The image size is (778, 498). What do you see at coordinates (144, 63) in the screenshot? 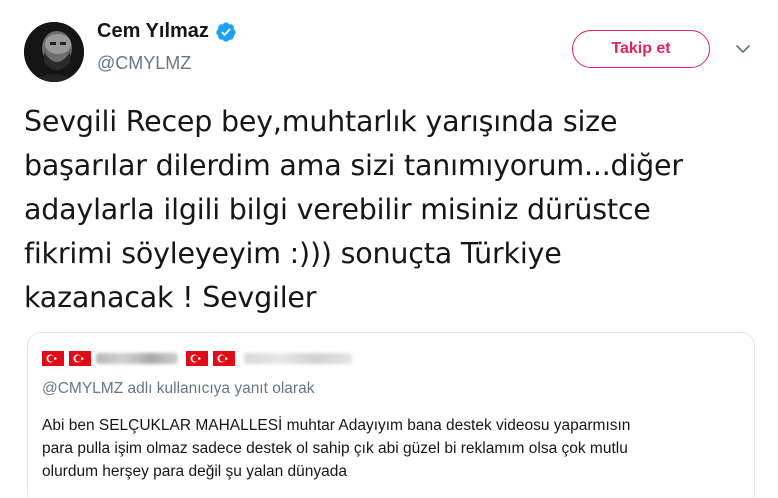
I see `author-handle: @CMYLMZ` at bounding box center [144, 63].